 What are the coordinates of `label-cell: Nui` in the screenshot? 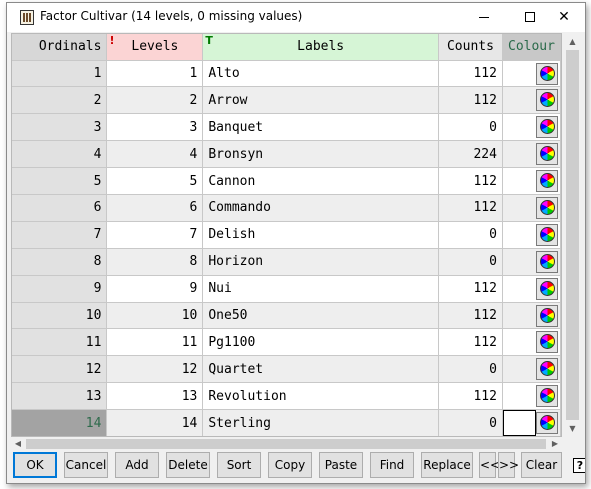 It's located at (320, 289).